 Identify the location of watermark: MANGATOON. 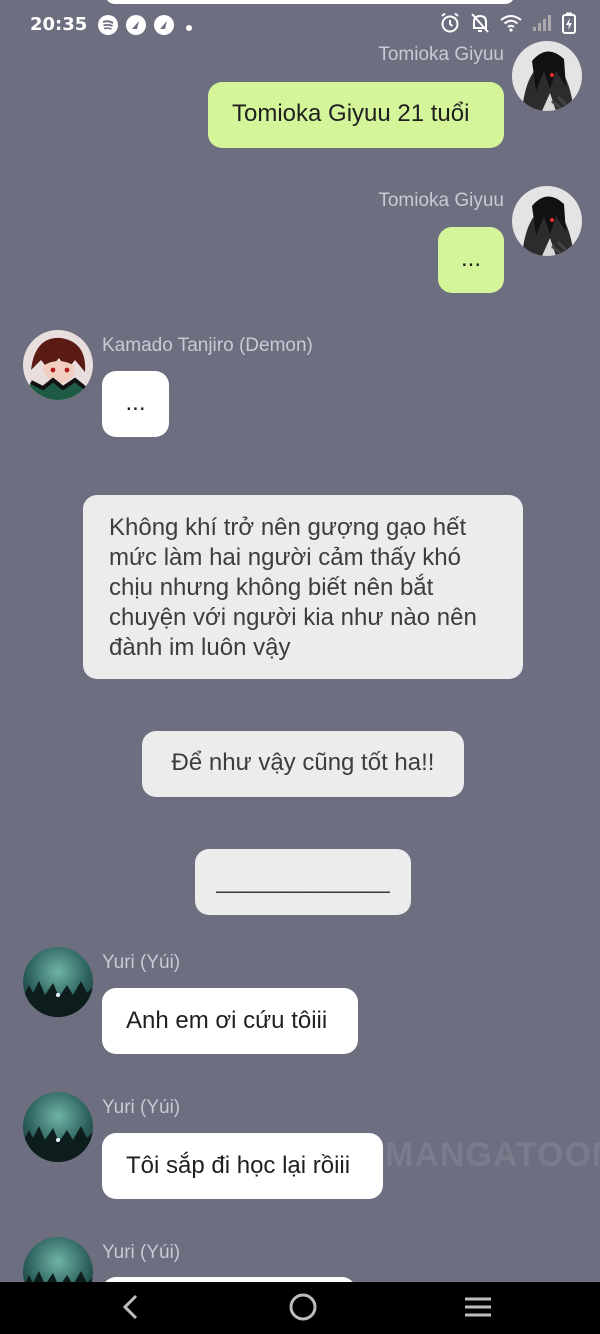
(492, 1155).